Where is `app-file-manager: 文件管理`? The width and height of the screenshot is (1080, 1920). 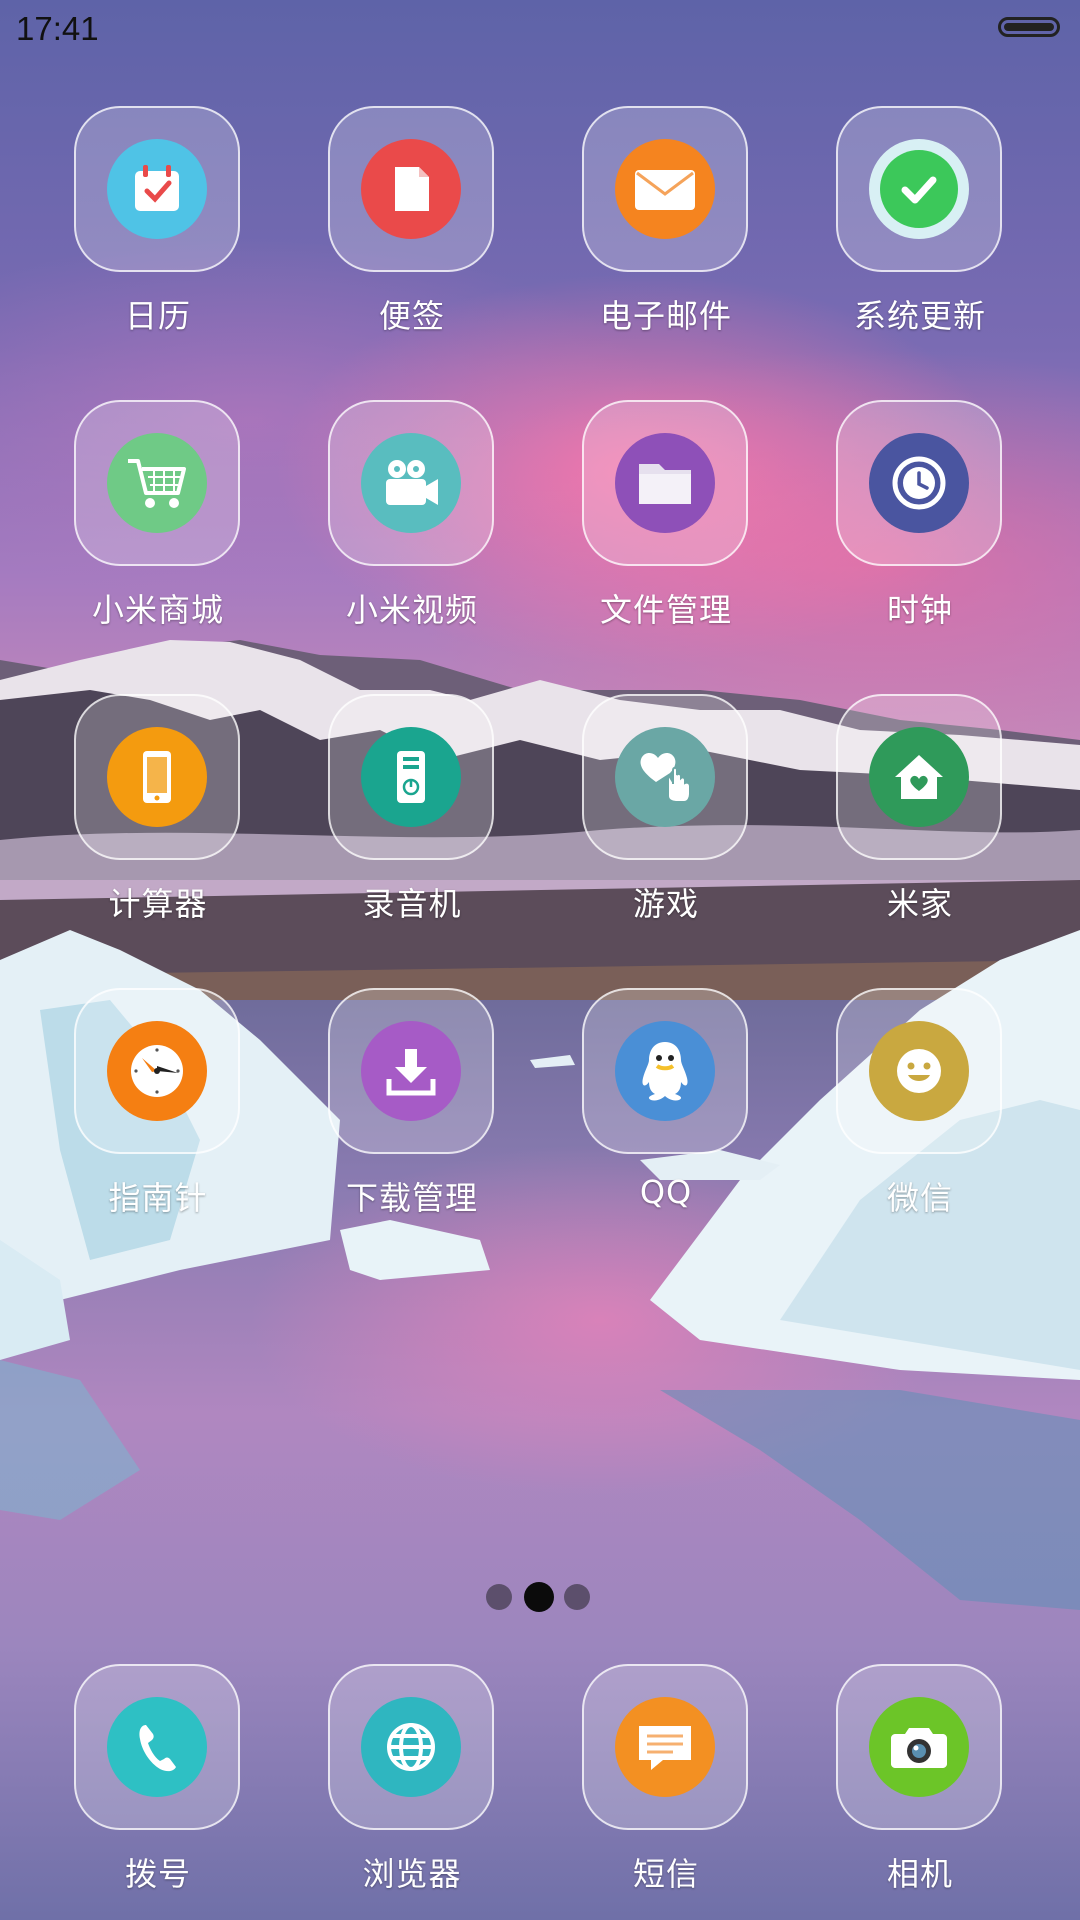
app-file-manager: 文件管理 is located at coordinates (666, 525).